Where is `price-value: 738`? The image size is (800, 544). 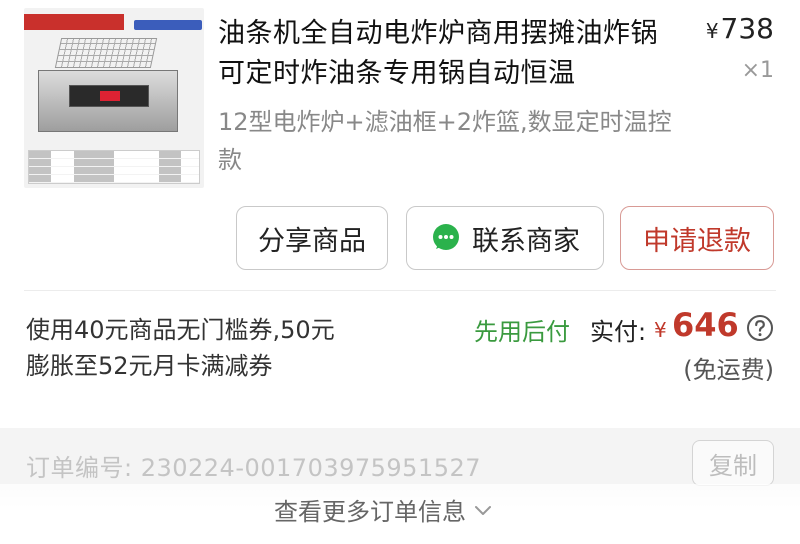 price-value: 738 is located at coordinates (747, 28).